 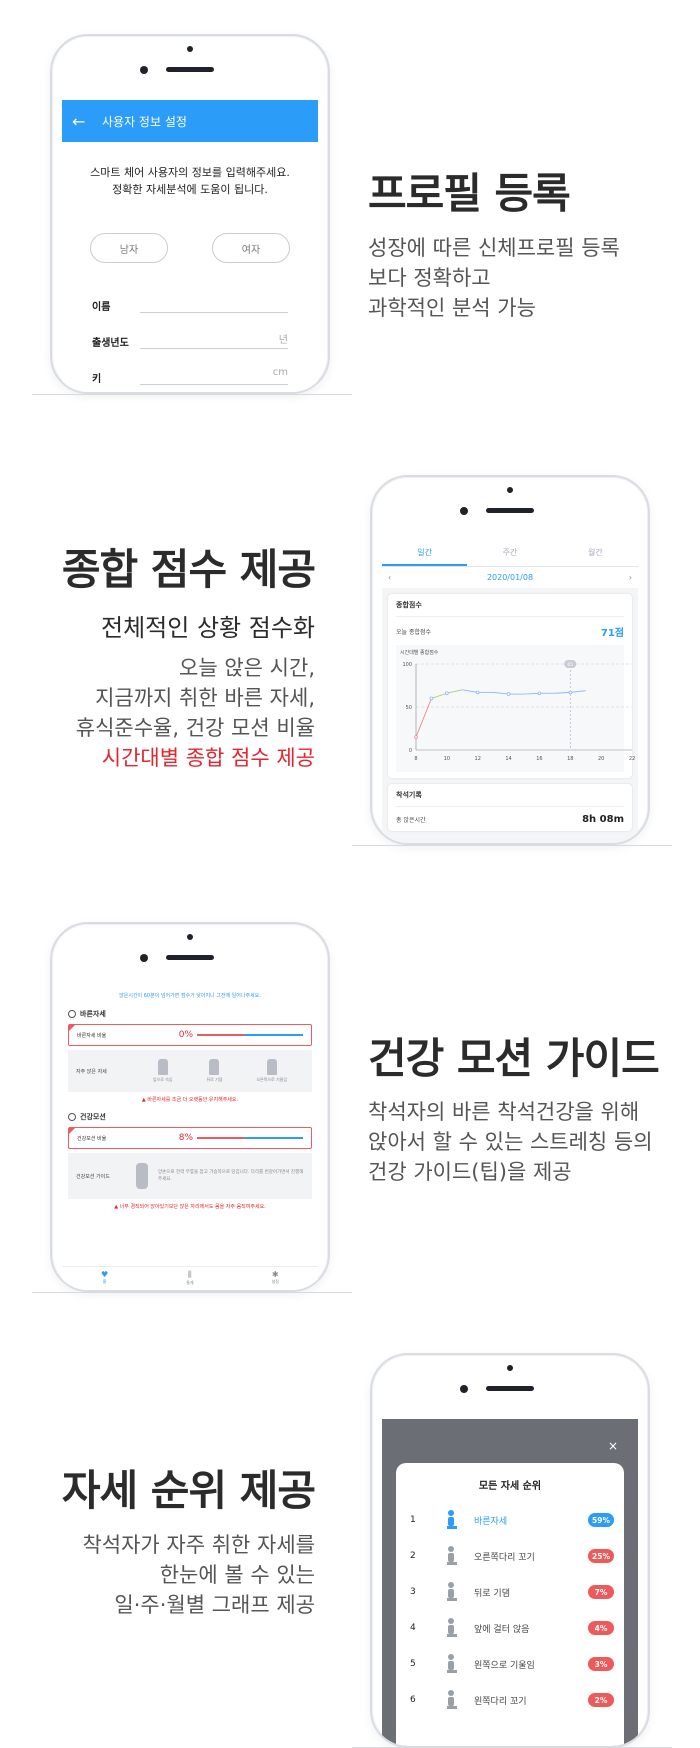 I want to click on desc-line: 한눈에 볼 수 있는, so click(x=237, y=1575).